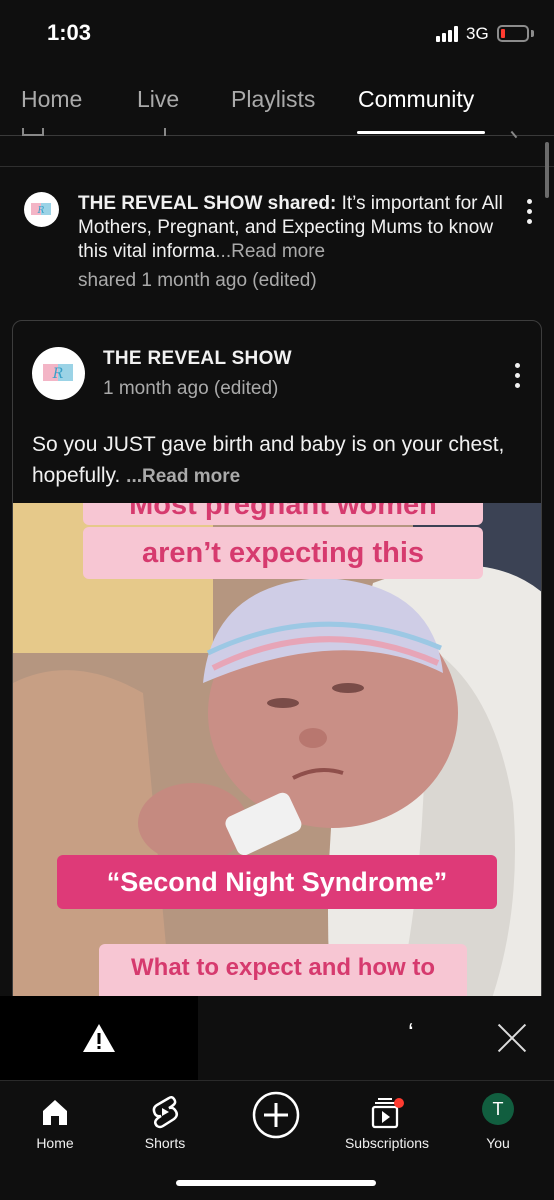  What do you see at coordinates (165, 1112) in the screenshot?
I see `shorts-icon` at bounding box center [165, 1112].